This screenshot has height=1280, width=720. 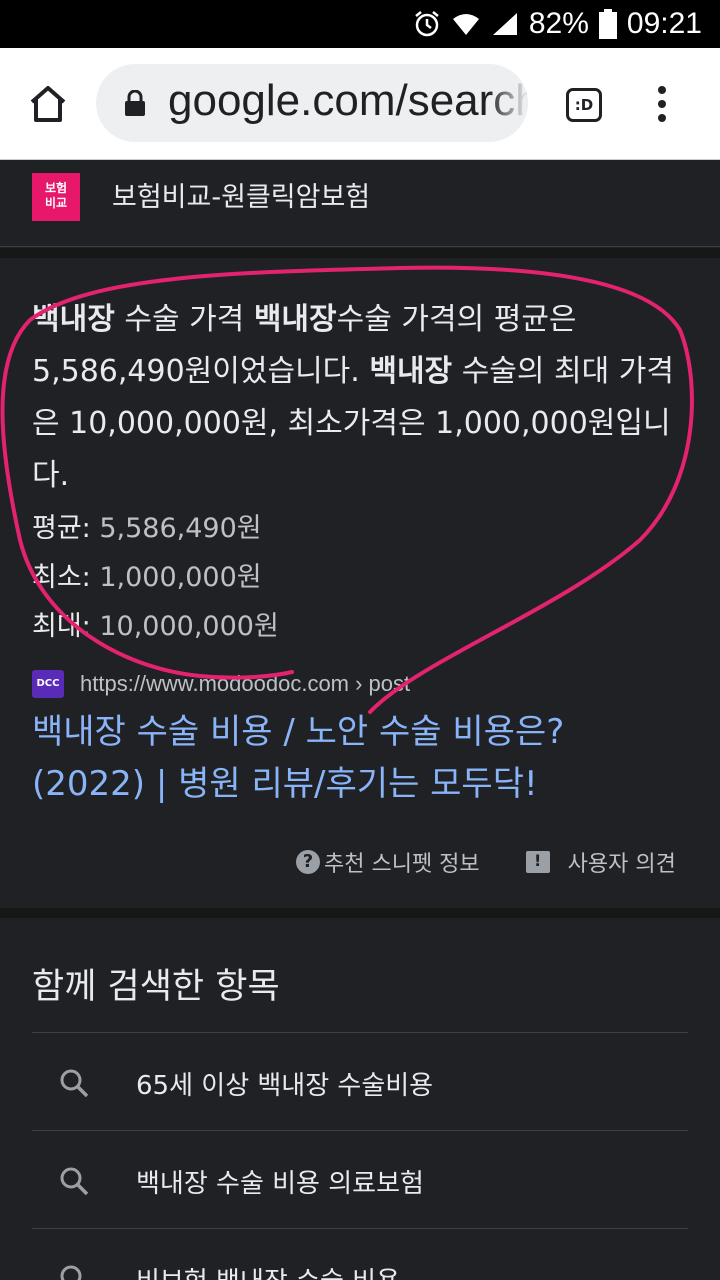 I want to click on ad-logo: 보험 비교, so click(x=56, y=197).